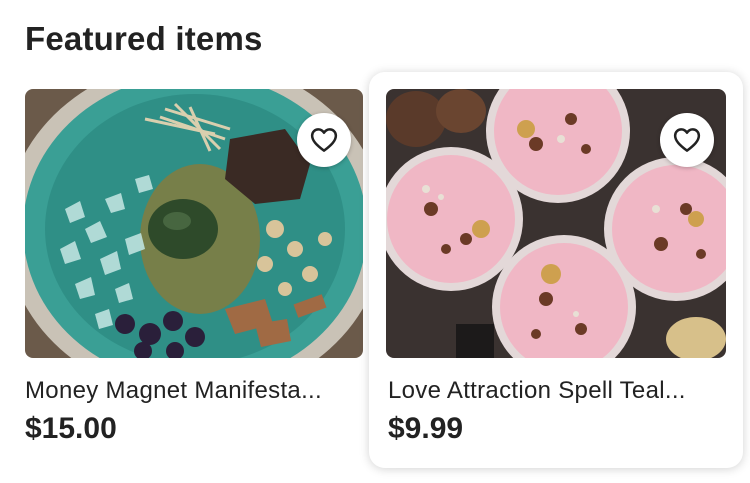 This screenshot has width=750, height=483. I want to click on listing-price: $15.00, so click(71, 428).